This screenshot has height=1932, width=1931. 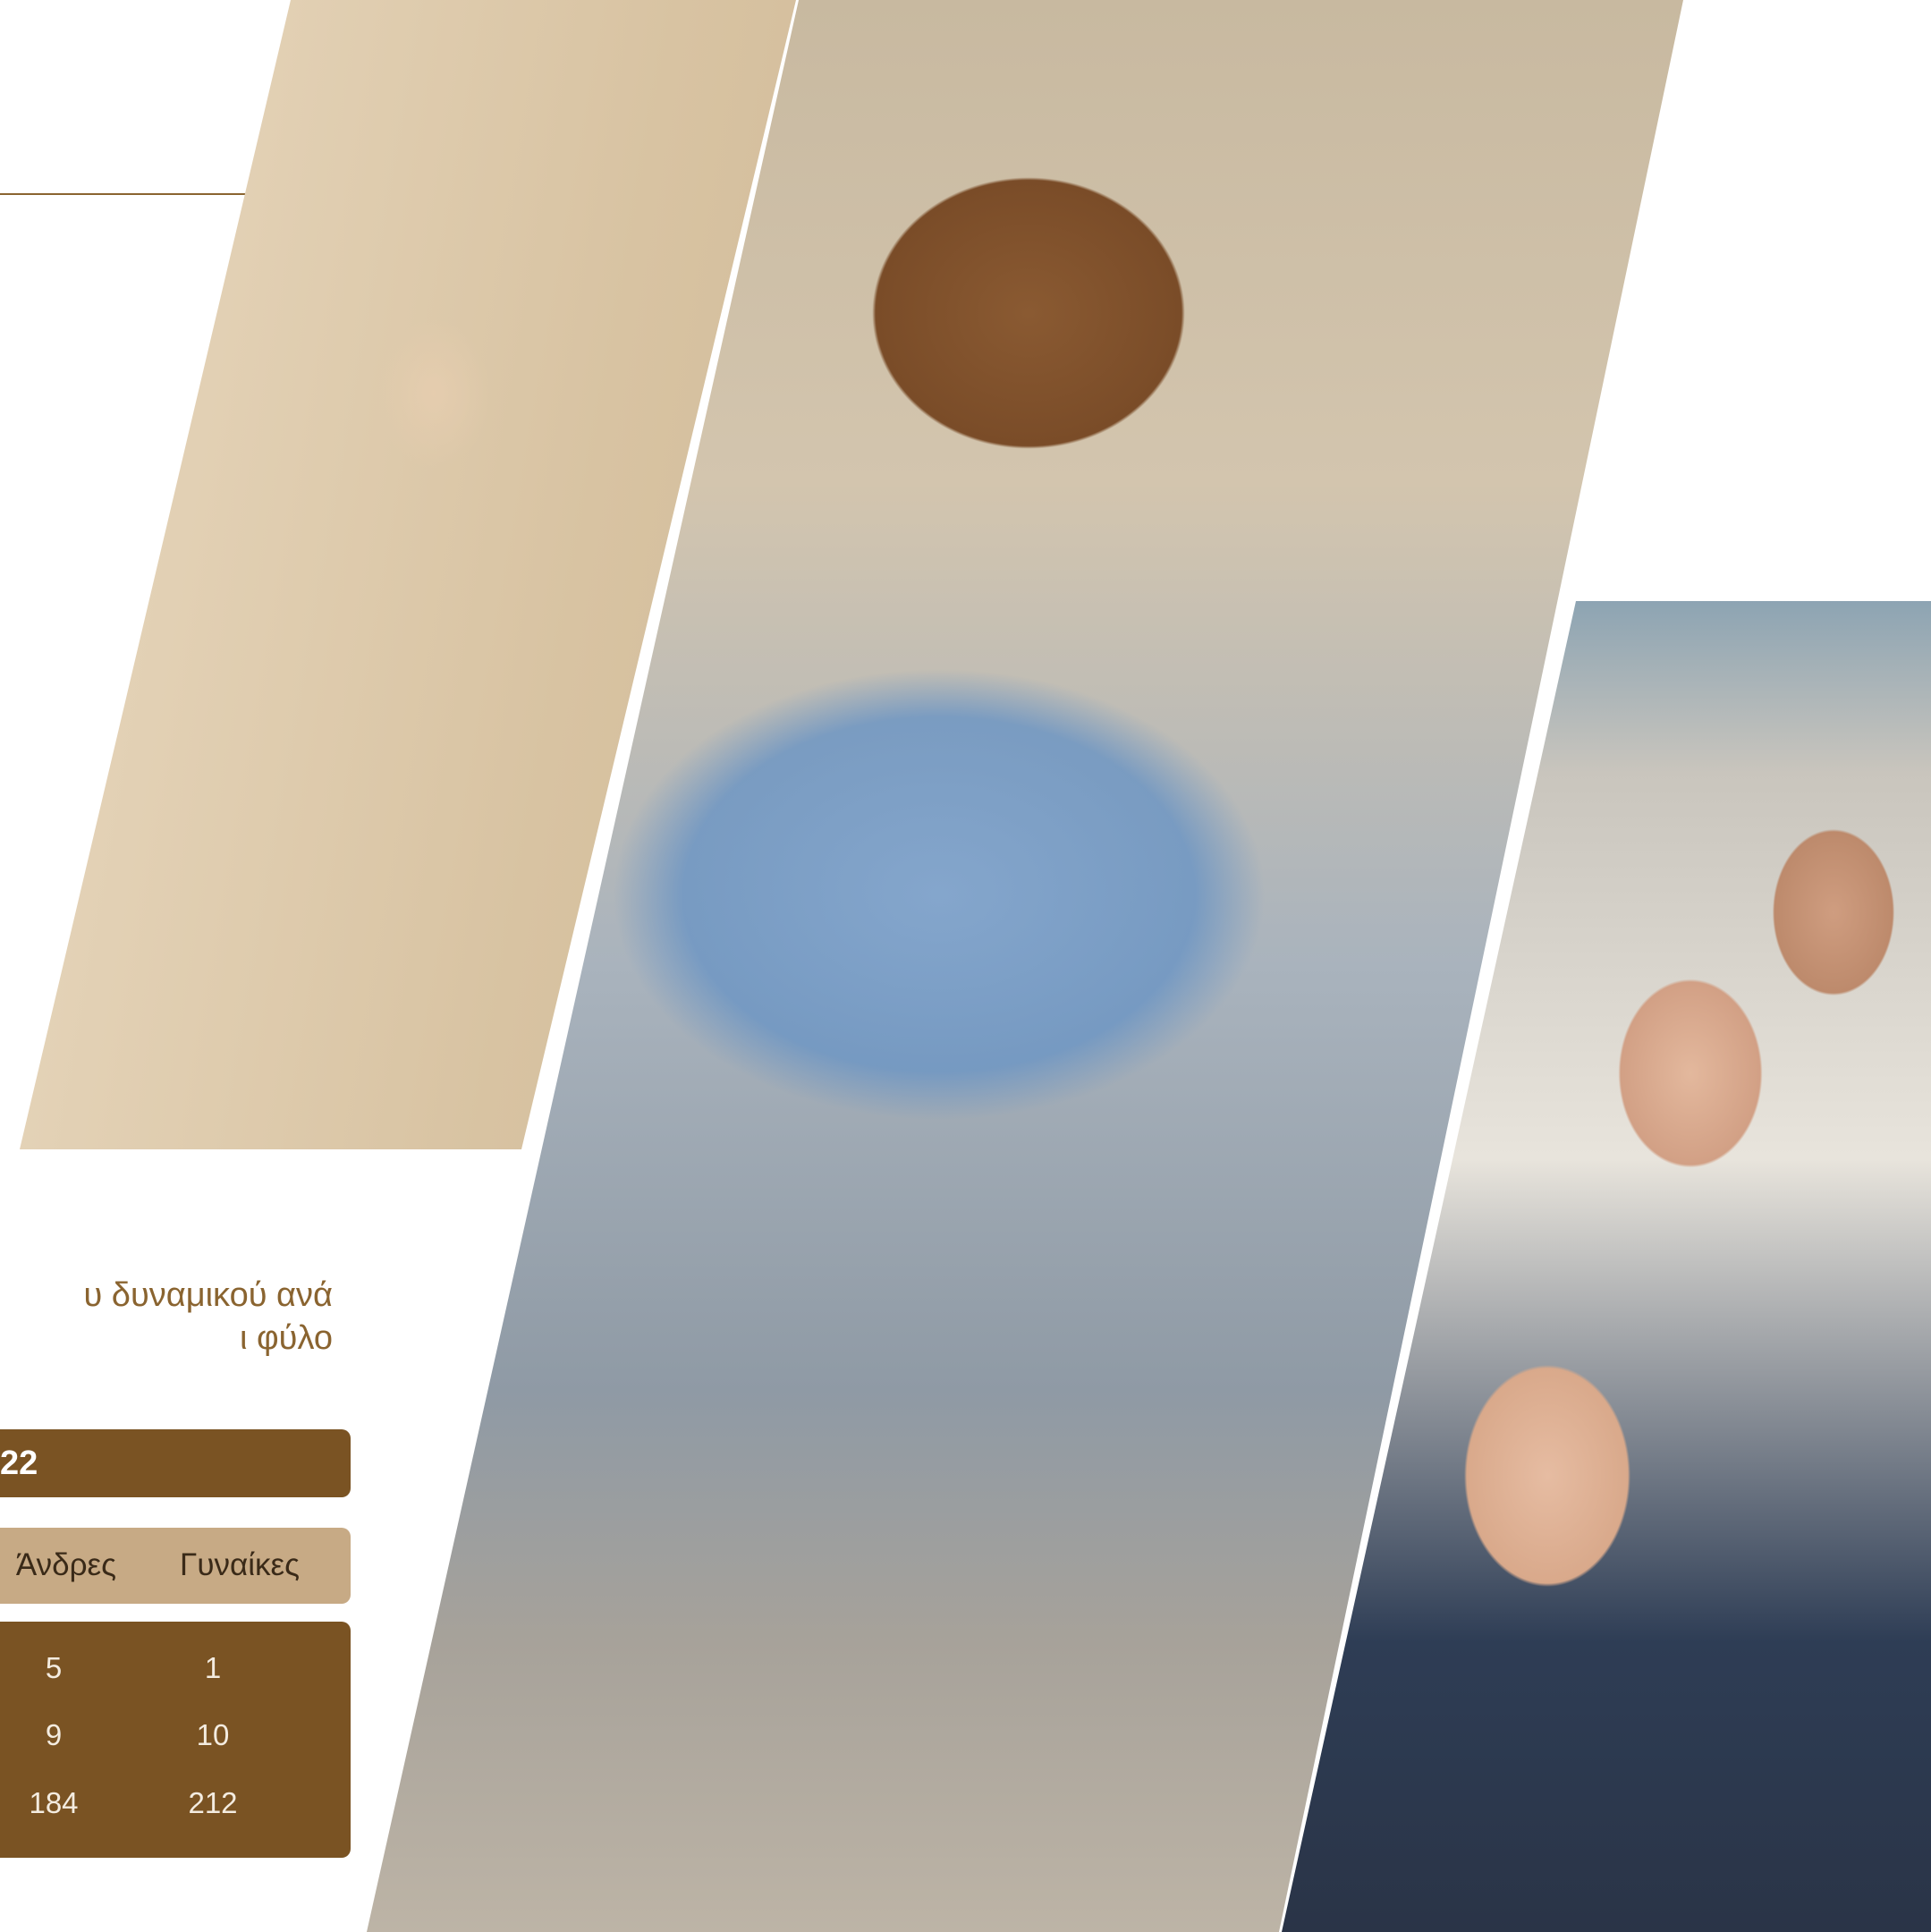 I want to click on table-cell-women: 10, so click(x=213, y=1734).